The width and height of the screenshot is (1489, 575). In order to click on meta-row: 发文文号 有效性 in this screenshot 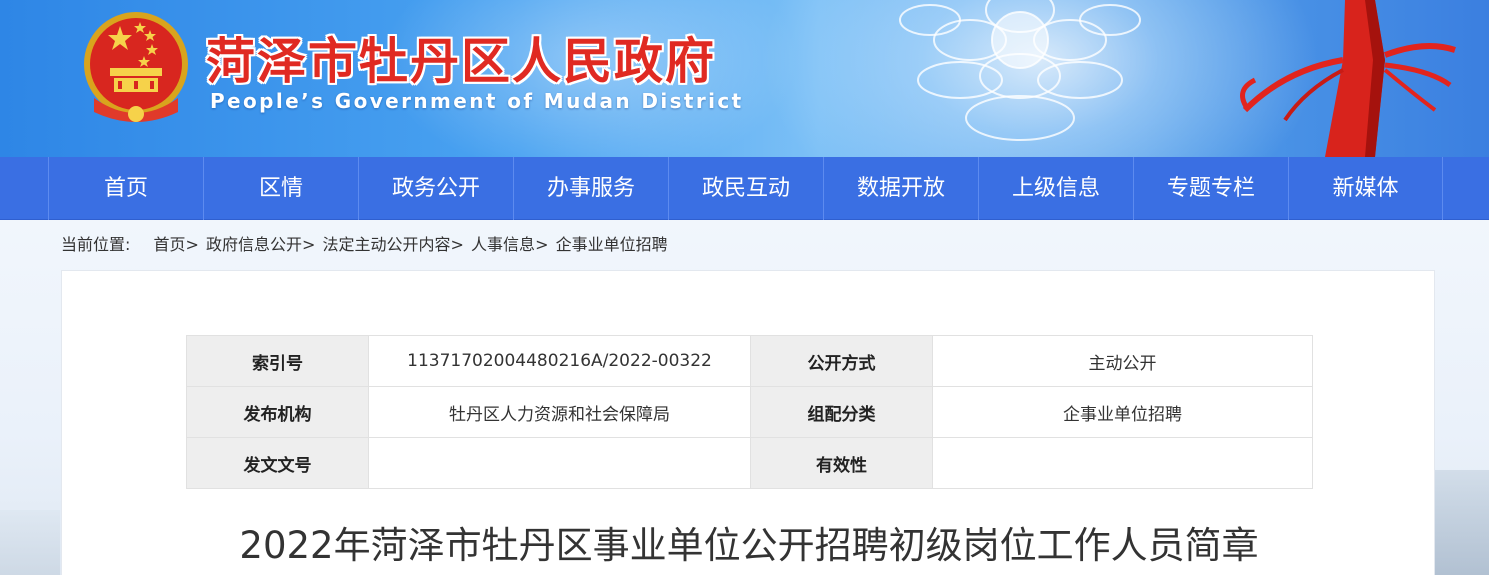, I will do `click(749, 463)`.